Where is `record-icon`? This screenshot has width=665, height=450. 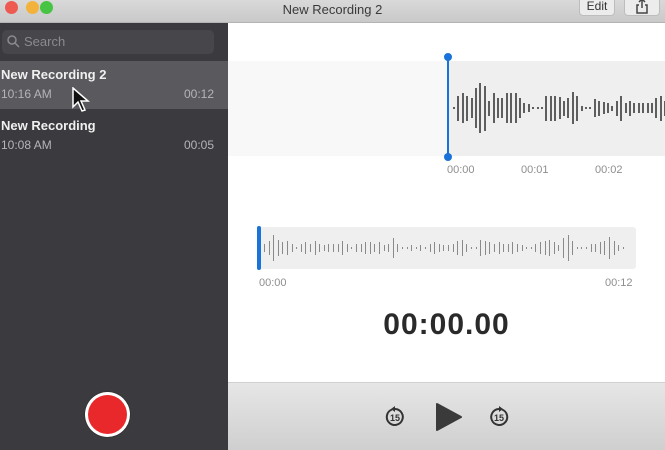 record-icon is located at coordinates (107, 414).